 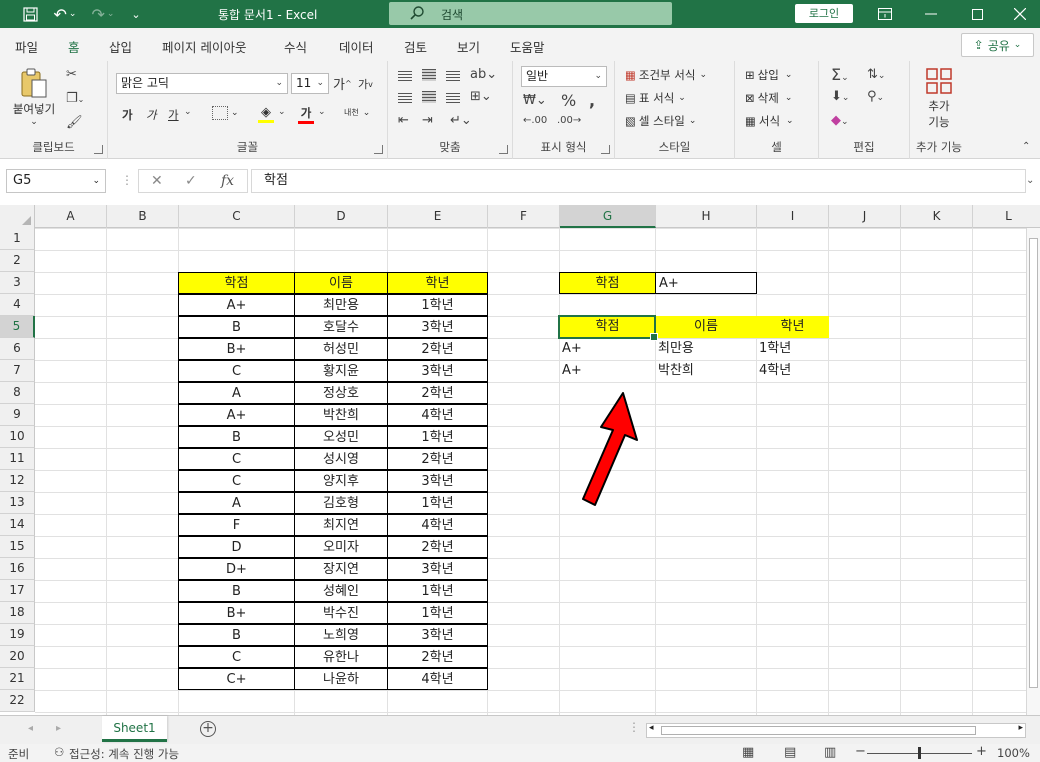 What do you see at coordinates (341, 371) in the screenshot?
I see `table-cell: 황지윤` at bounding box center [341, 371].